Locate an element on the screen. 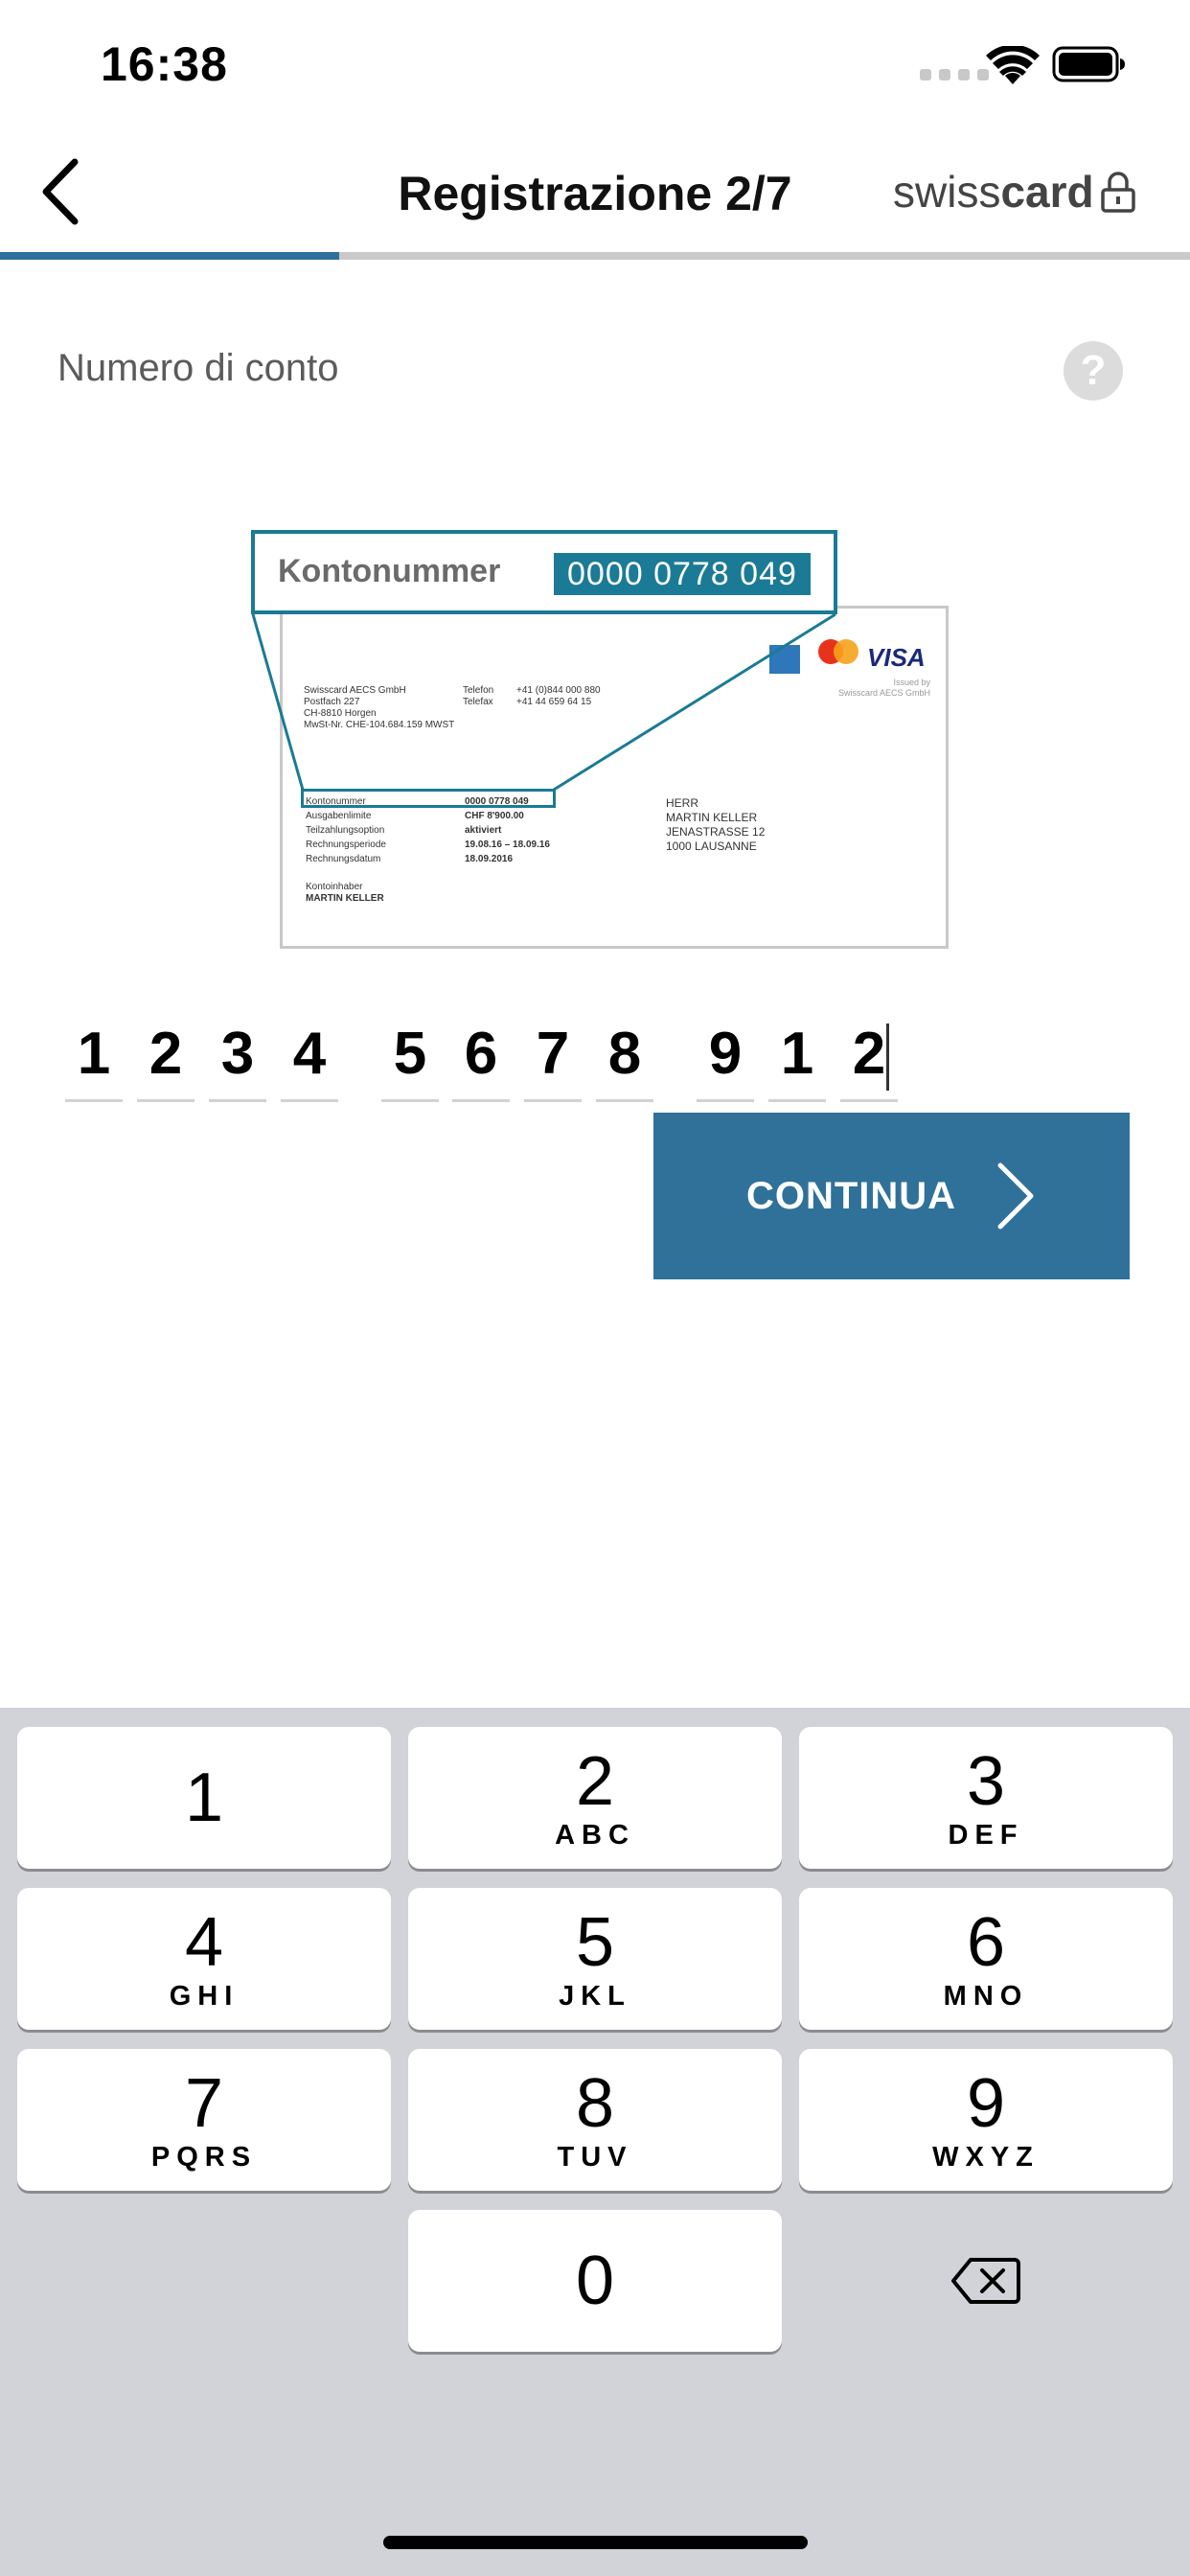 This screenshot has height=2576, width=1190. issued-by-text: Issued by Swisscard AECS GmbH is located at coordinates (884, 688).